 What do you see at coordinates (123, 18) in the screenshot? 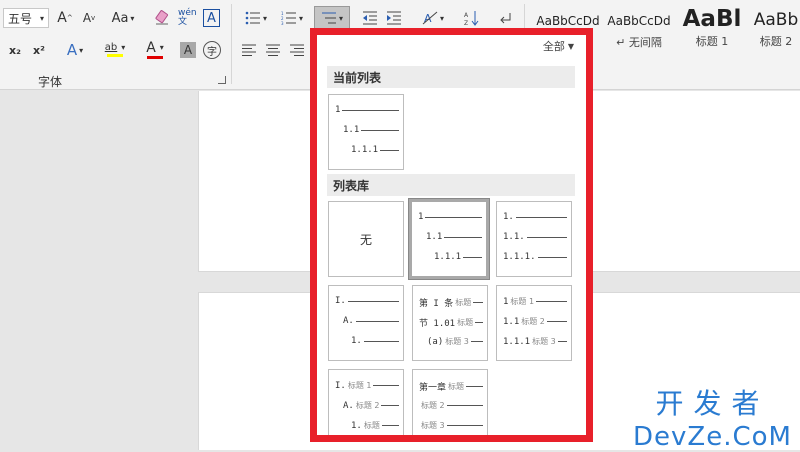
I see `change-case-button: Aa ▾` at bounding box center [123, 18].